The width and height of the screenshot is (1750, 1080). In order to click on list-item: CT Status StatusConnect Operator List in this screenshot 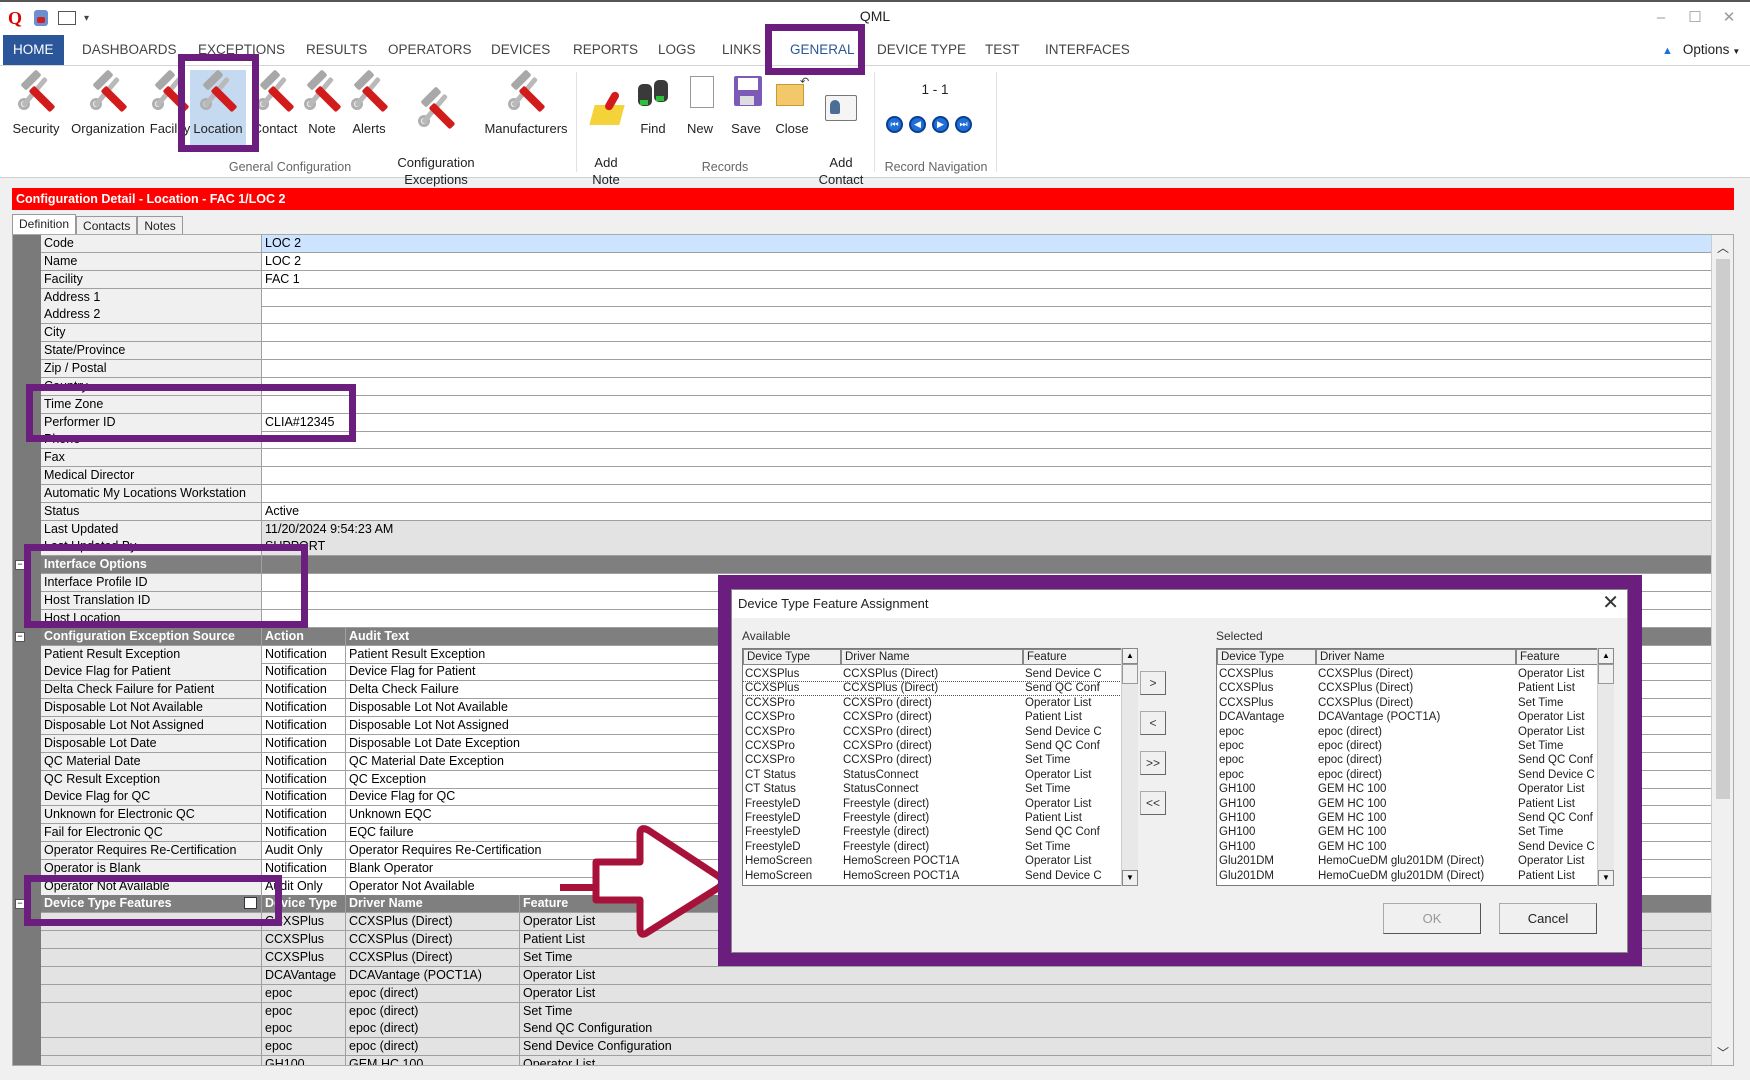, I will do `click(940, 775)`.